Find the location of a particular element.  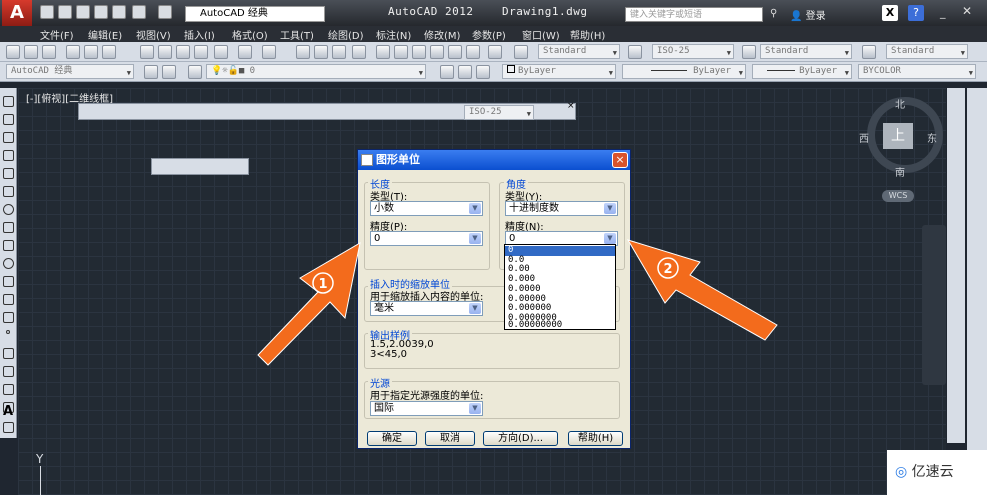

arrow-2-shape is located at coordinates (702, 290).